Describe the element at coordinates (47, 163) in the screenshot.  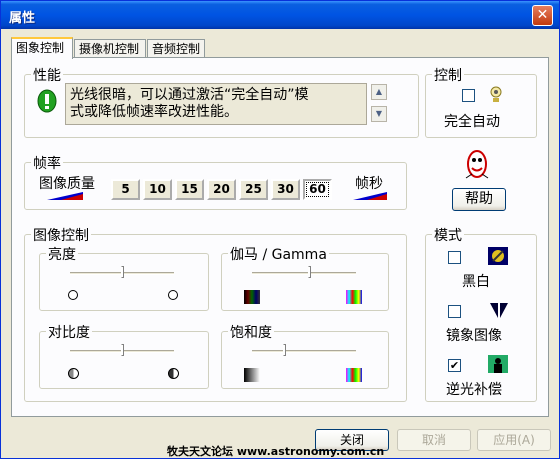
I see `framerate-label: 帧率` at that location.